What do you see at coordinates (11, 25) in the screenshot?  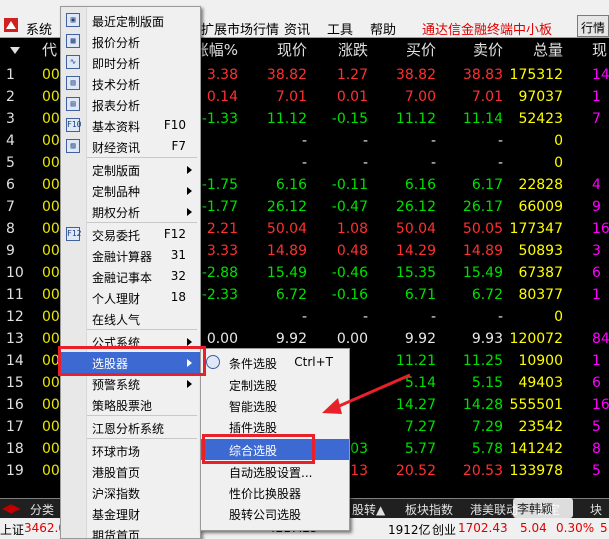 I see `app-logo-icon` at bounding box center [11, 25].